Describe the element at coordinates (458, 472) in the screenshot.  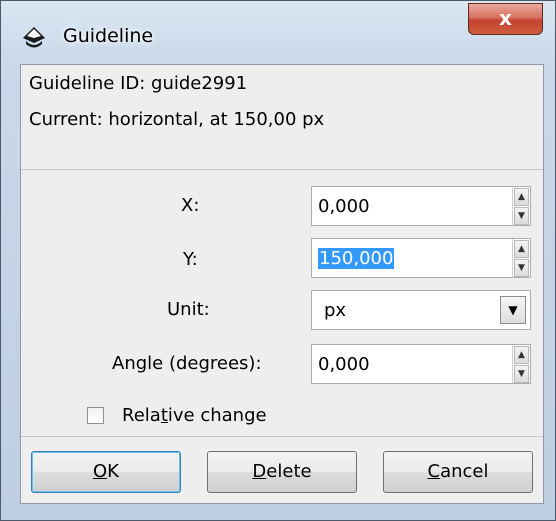
I see `cancel-button: Cancel` at that location.